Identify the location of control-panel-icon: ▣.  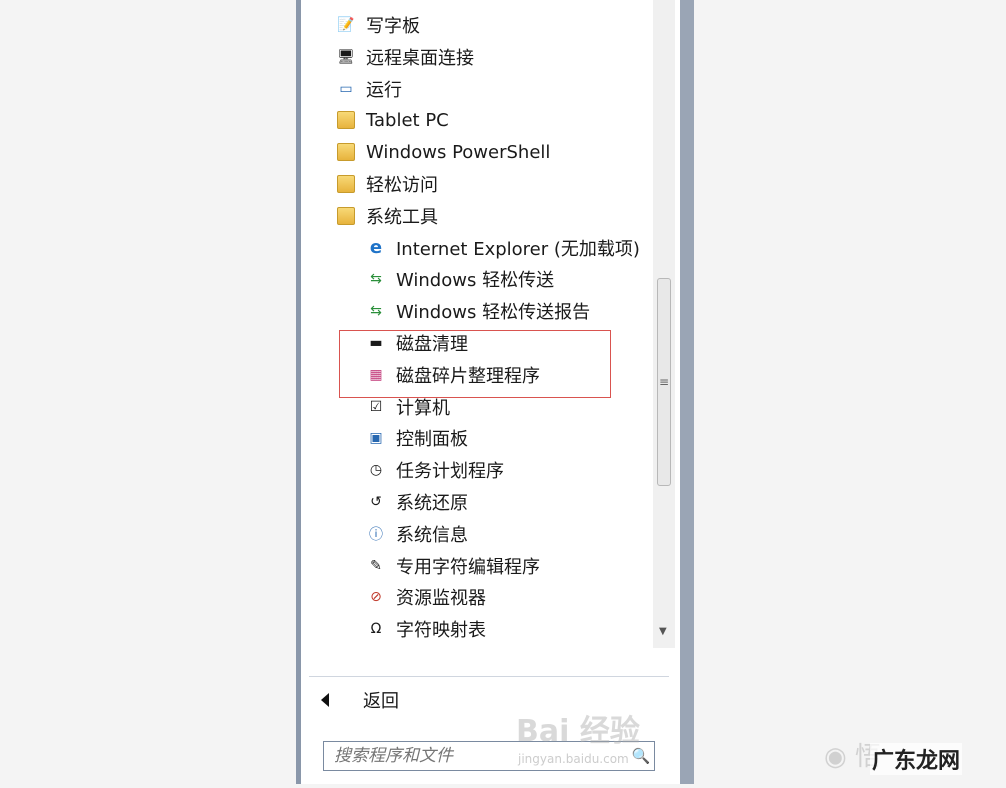
(376, 438).